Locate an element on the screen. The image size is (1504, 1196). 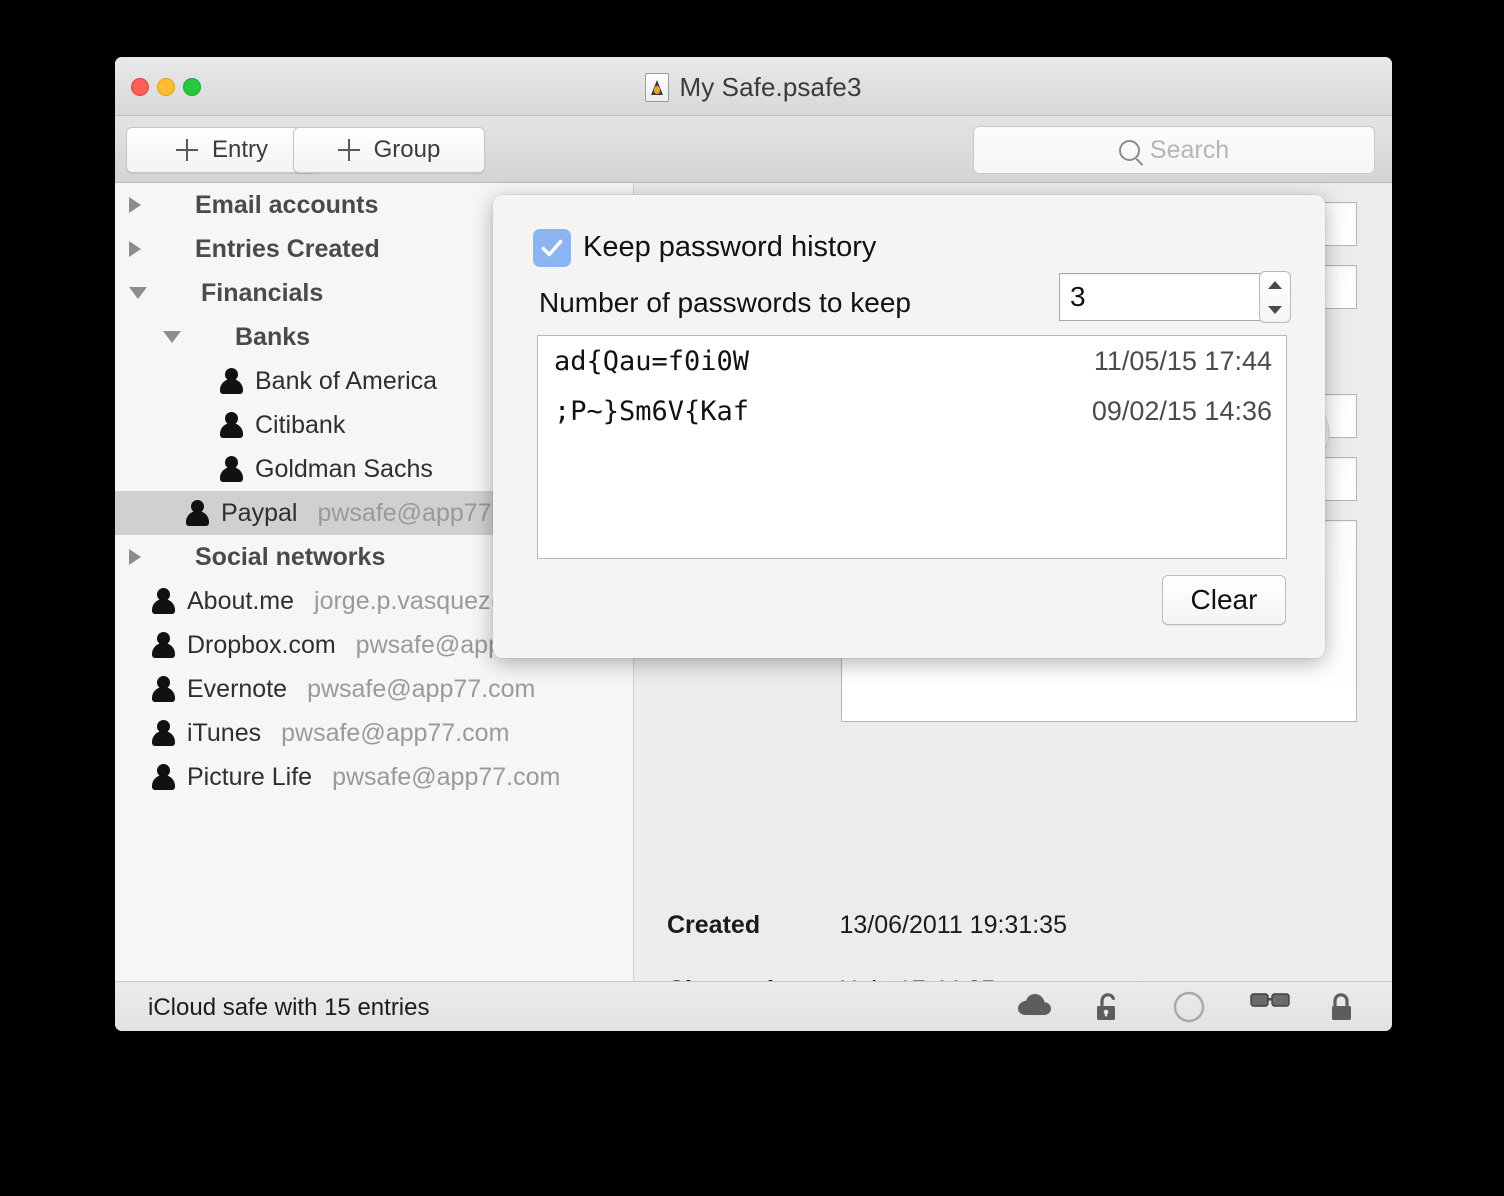
sidebar-row-label: Social networks is located at coordinates (290, 556).